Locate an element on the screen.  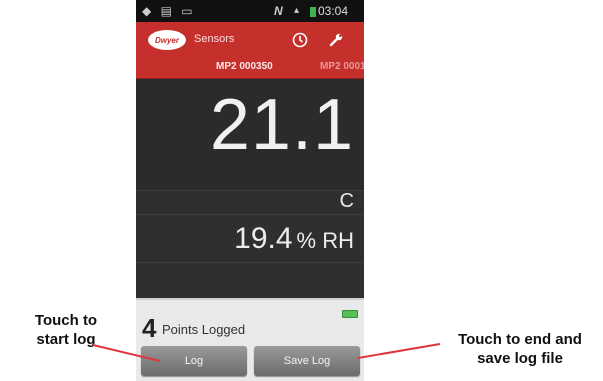
arrow-to-save-log-button is located at coordinates (399, 351).